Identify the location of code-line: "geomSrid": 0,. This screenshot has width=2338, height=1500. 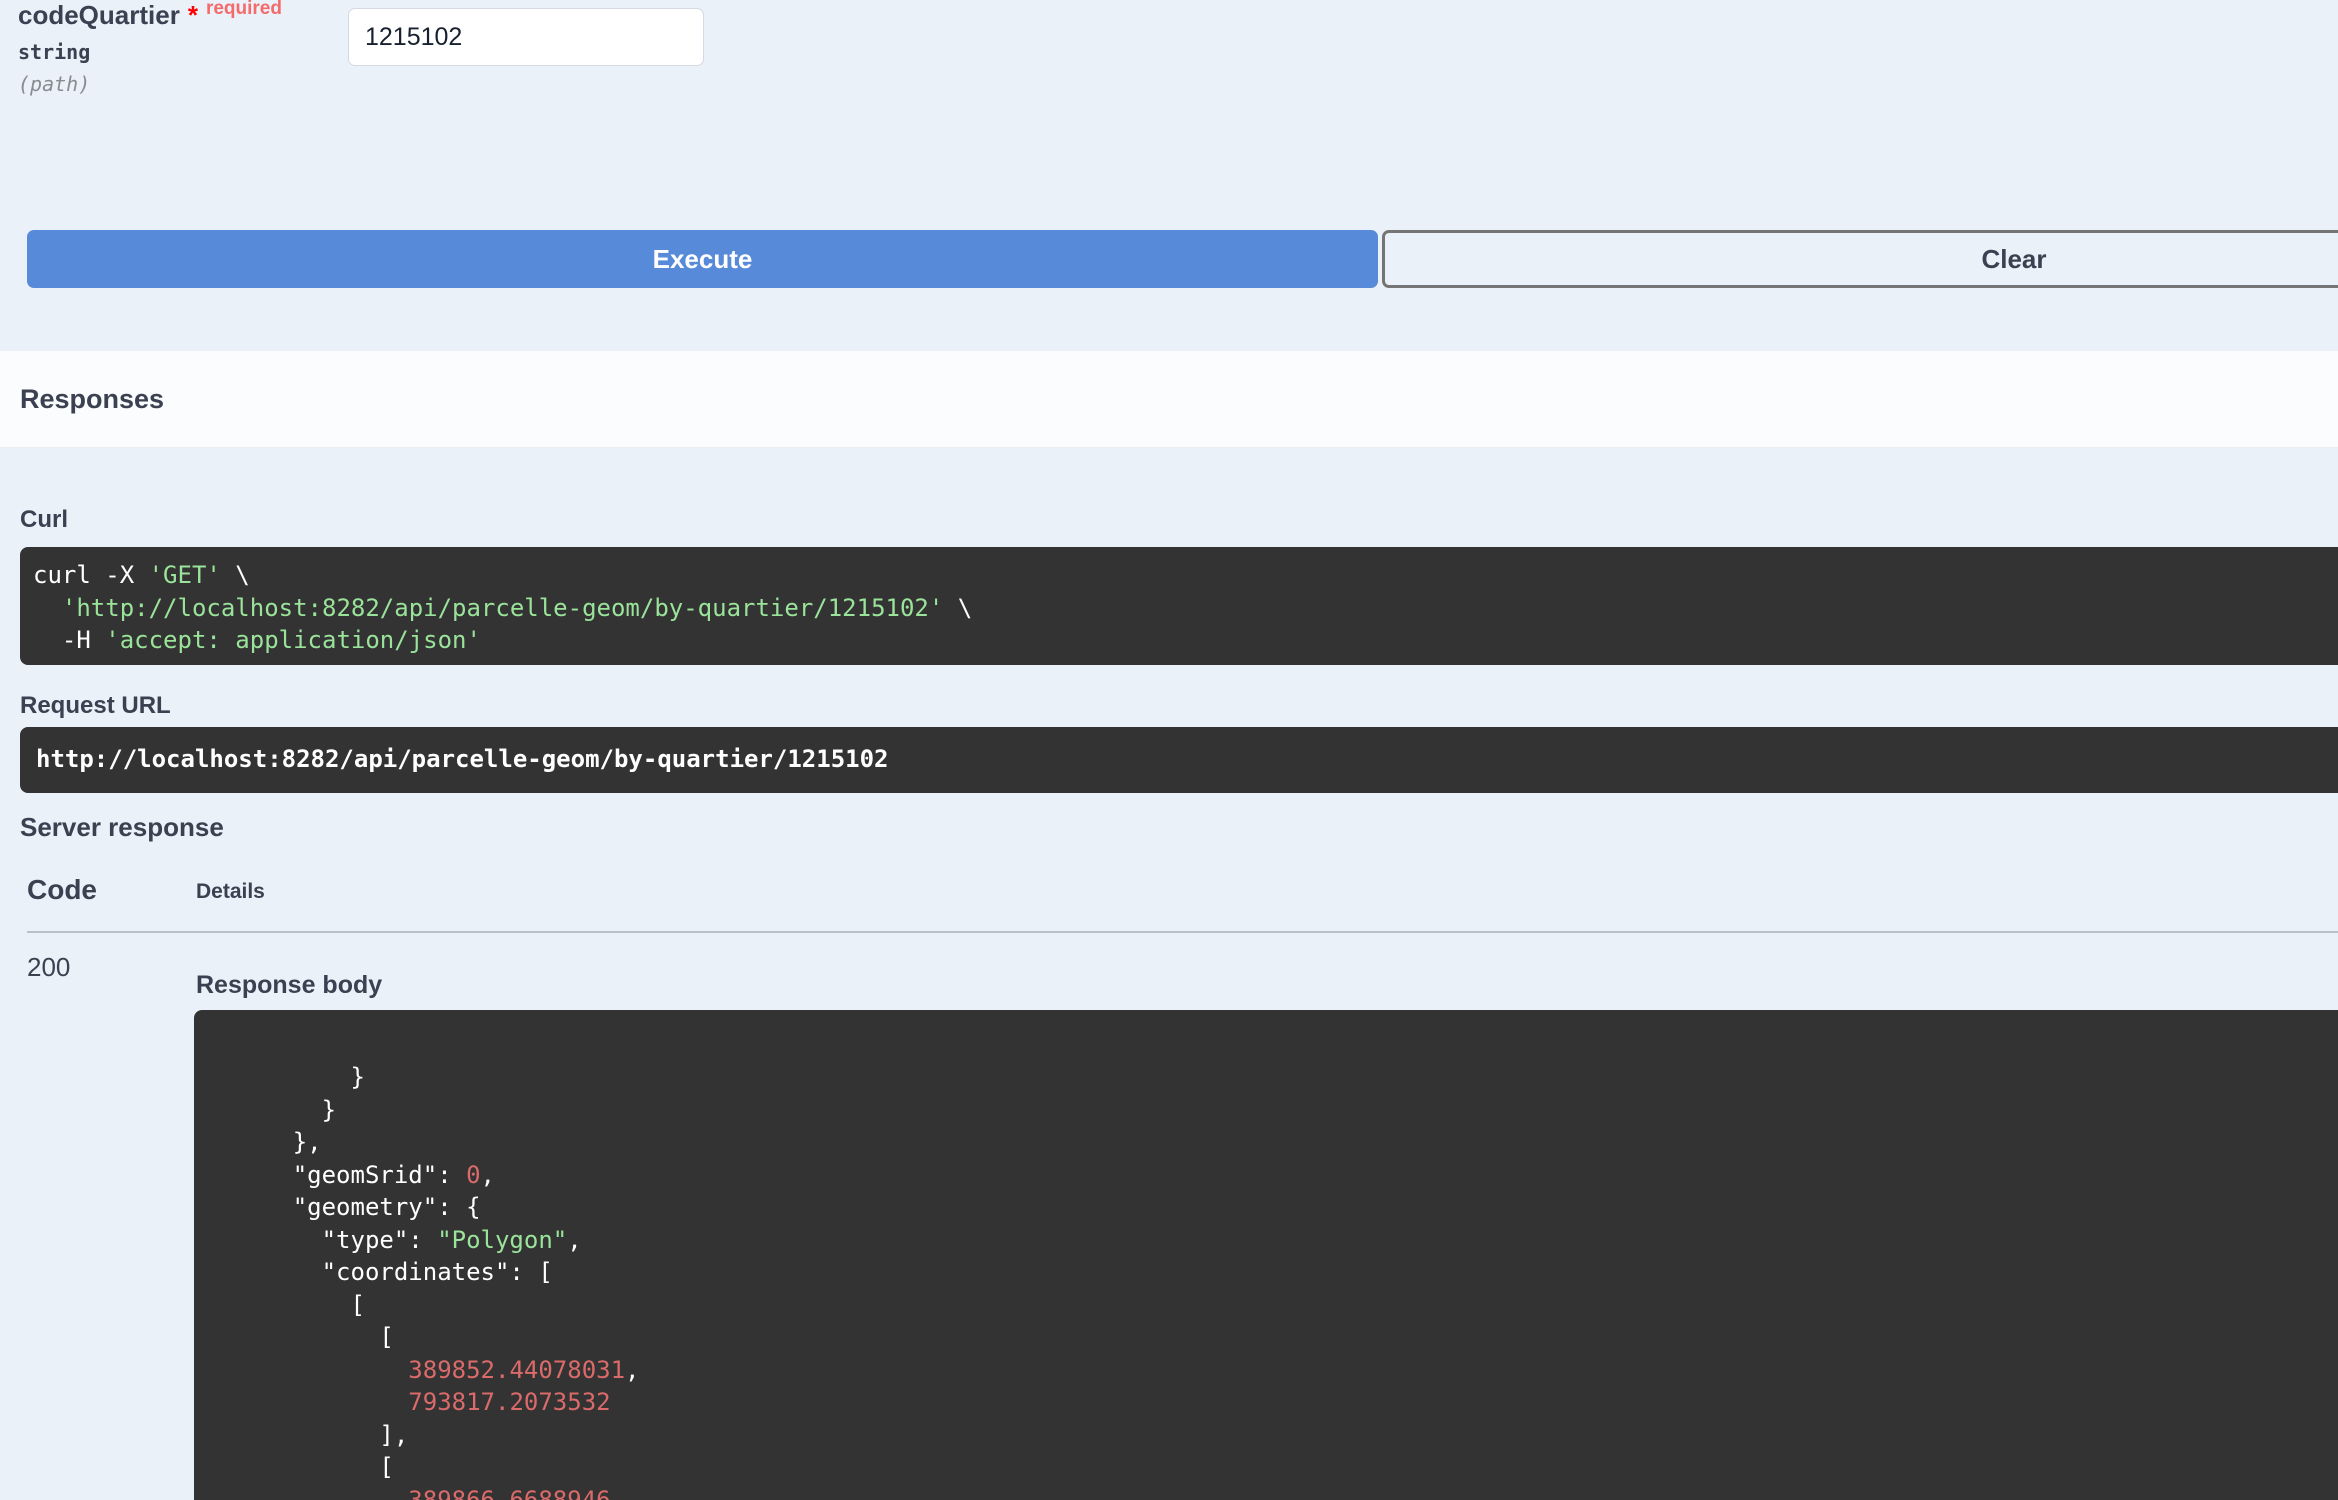
(350, 1174).